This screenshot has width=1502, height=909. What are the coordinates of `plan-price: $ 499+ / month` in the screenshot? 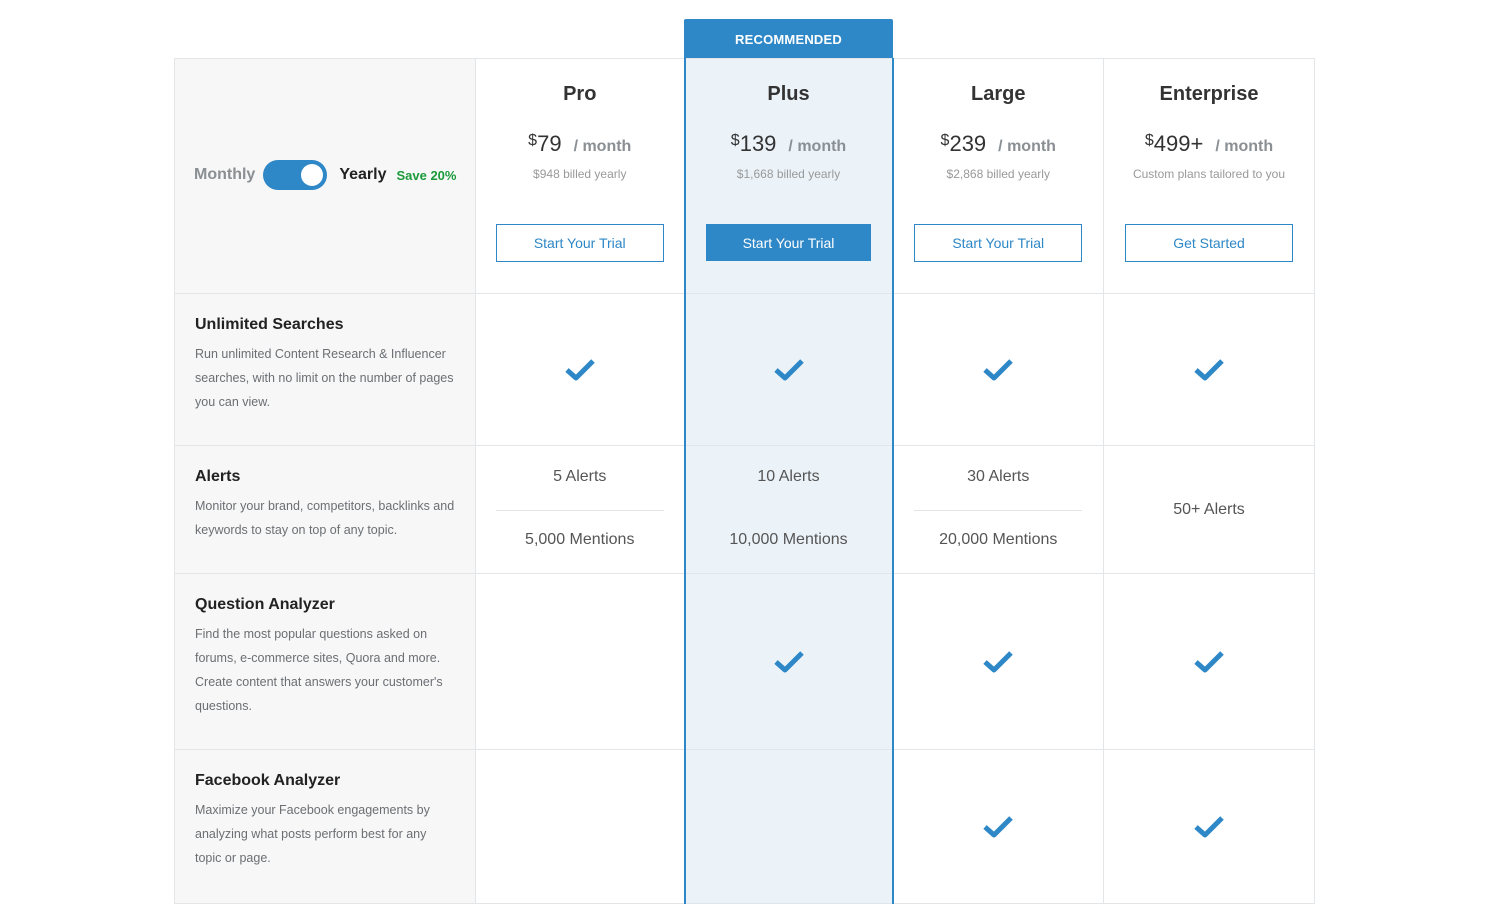 It's located at (1209, 146).